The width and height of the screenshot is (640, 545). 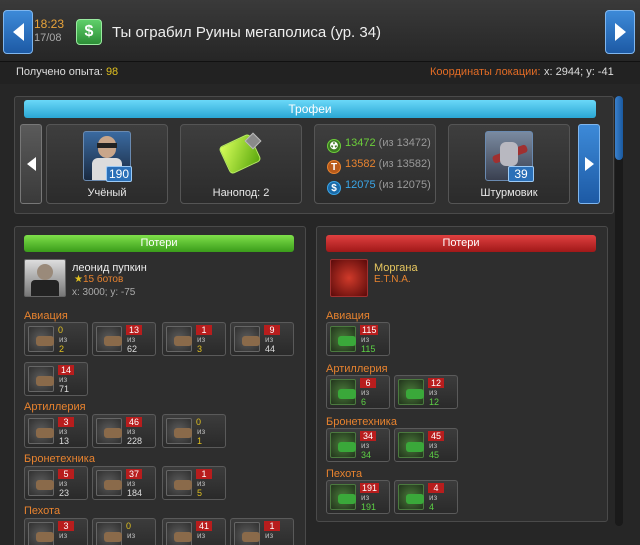 What do you see at coordinates (396, 268) in the screenshot?
I see `defender-name: Моргана` at bounding box center [396, 268].